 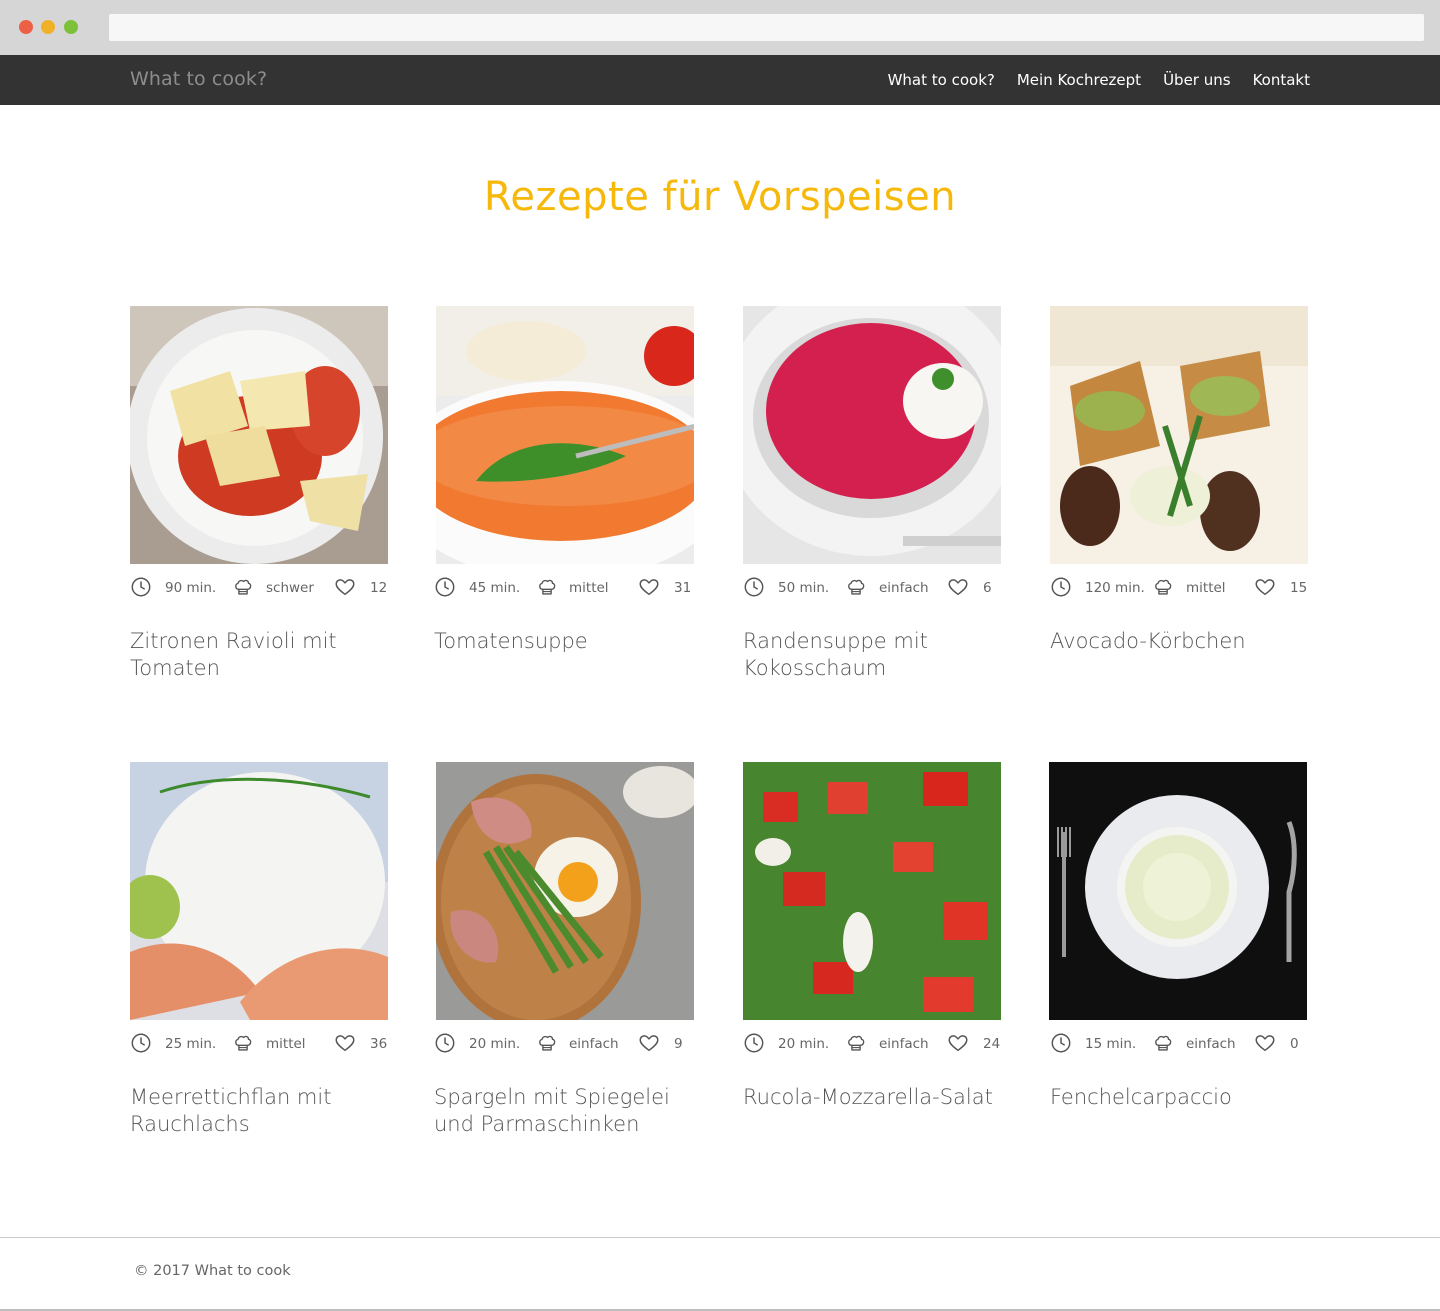 I want to click on recipe-title: Zitronen Ravioli mit Tomaten, so click(x=261, y=655).